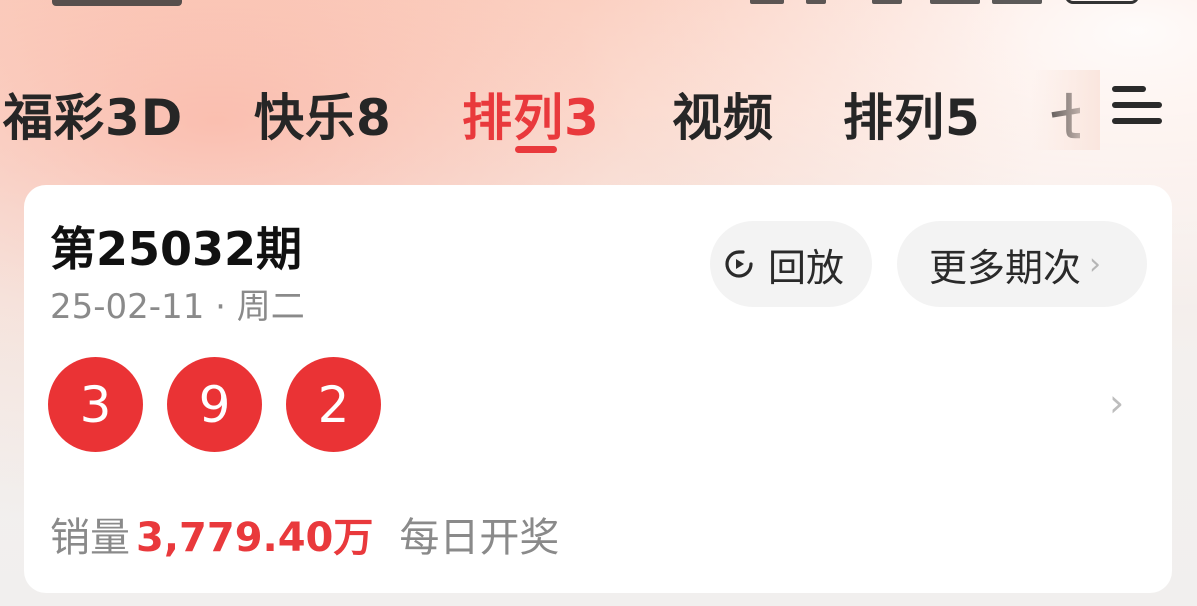  Describe the element at coordinates (333, 404) in the screenshot. I see `number-ball: 2` at that location.